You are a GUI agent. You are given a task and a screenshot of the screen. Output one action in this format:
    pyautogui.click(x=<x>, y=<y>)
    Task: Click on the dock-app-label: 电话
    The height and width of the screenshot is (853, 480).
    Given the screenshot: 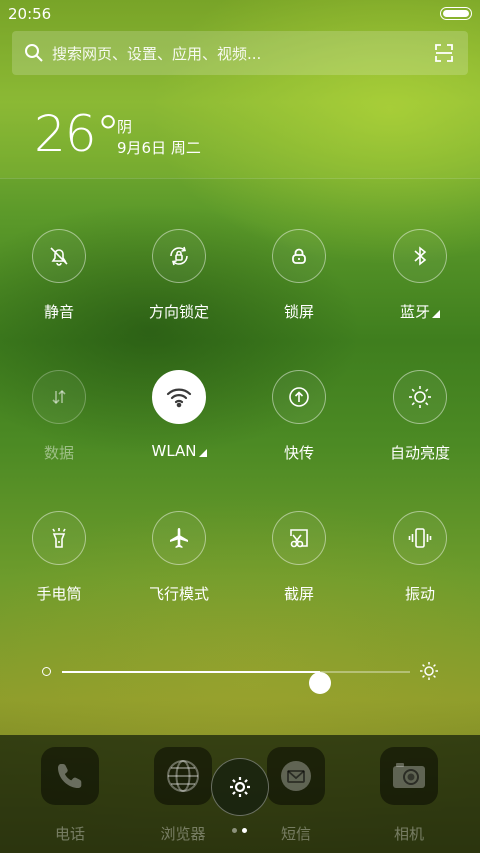 What is the action you would take?
    pyautogui.click(x=69, y=834)
    